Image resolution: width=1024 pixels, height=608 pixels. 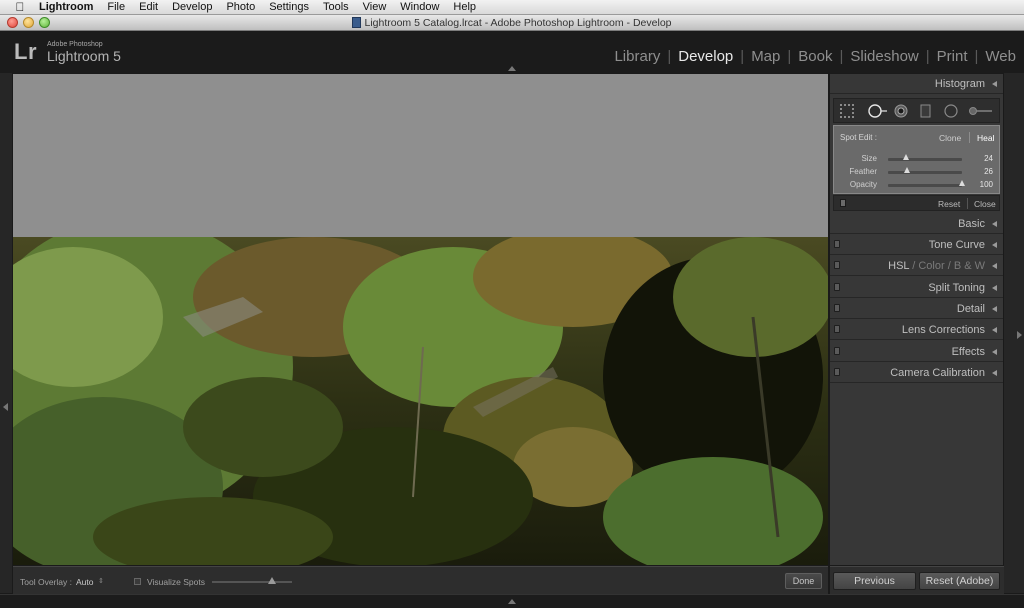 I want to click on mode-separator, so click(x=969, y=137).